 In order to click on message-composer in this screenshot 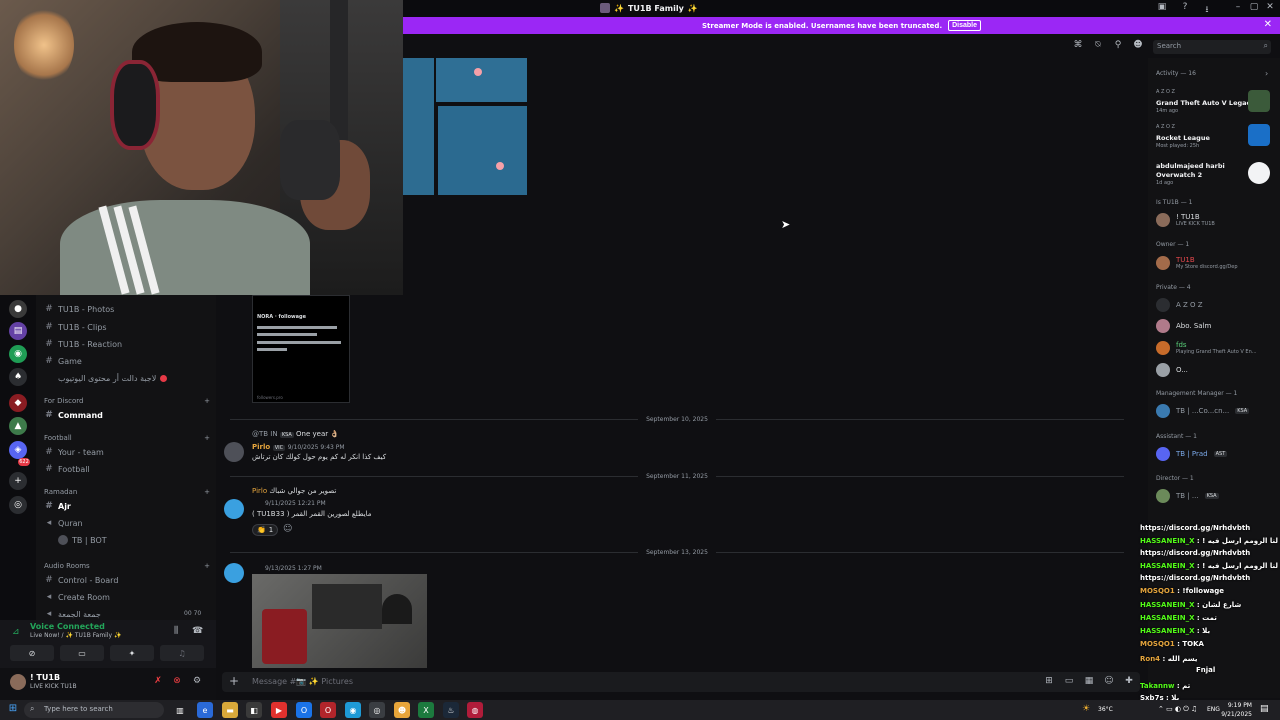, I will do `click(681, 682)`.